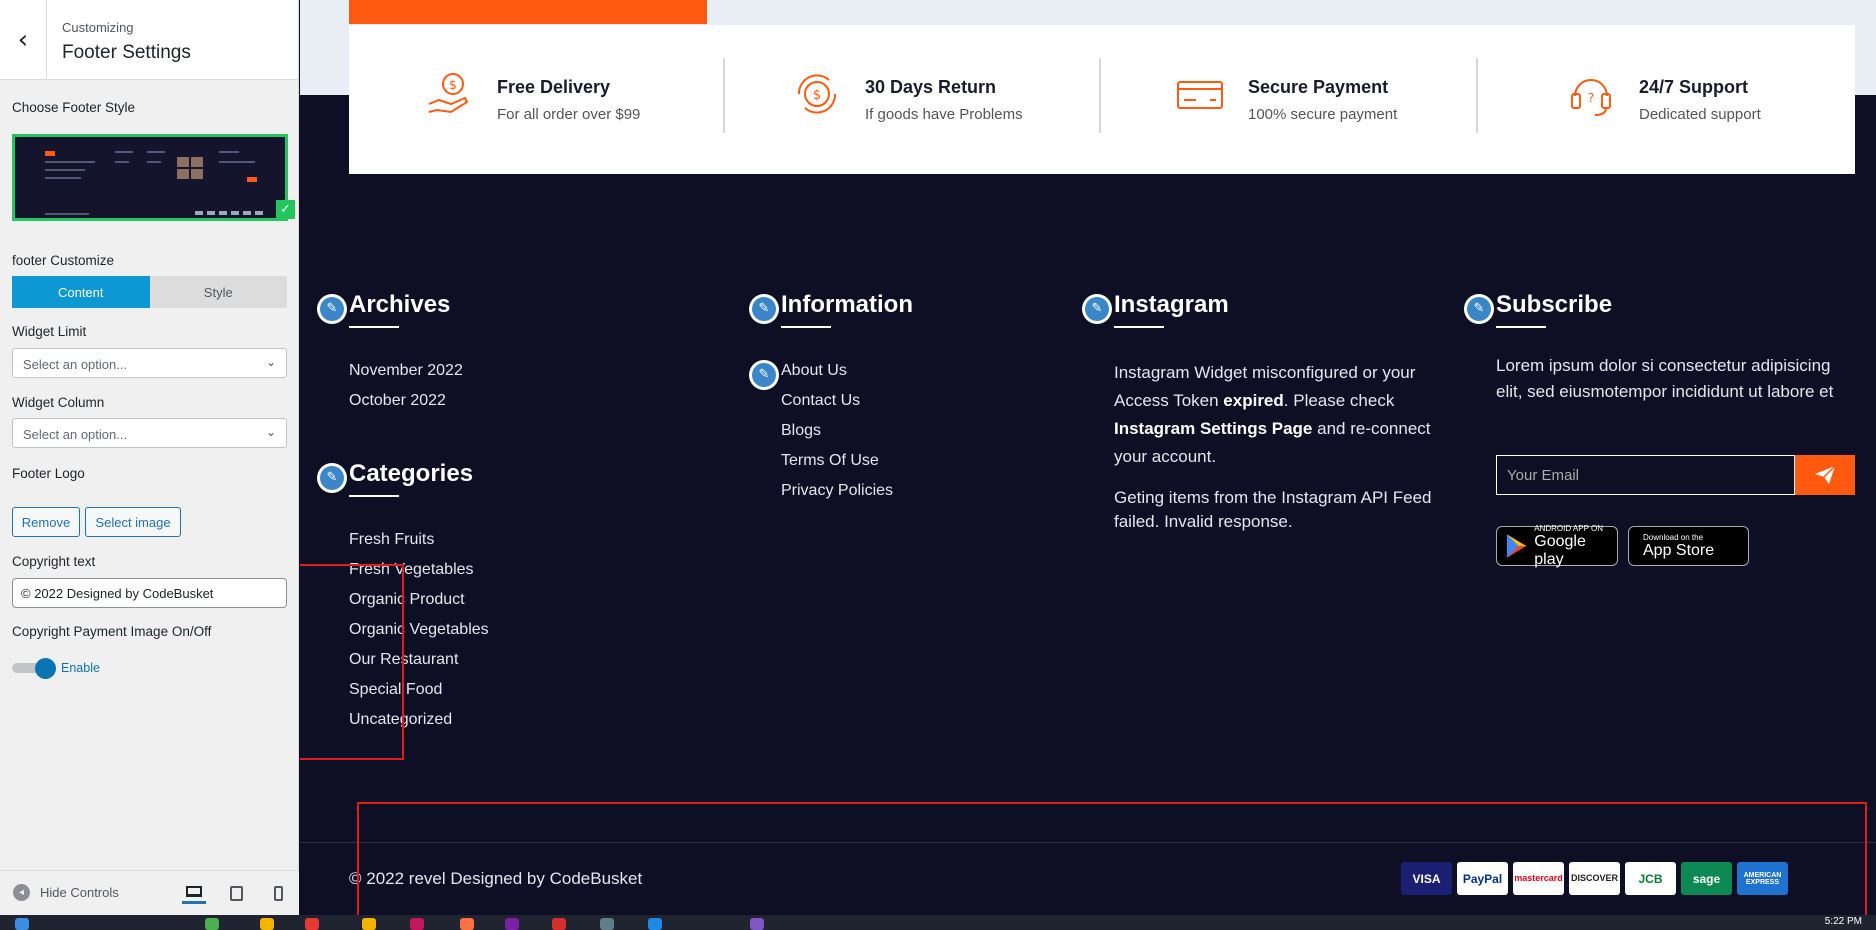 The height and width of the screenshot is (930, 1876). What do you see at coordinates (352, 662) in the screenshot?
I see `highlight-box` at bounding box center [352, 662].